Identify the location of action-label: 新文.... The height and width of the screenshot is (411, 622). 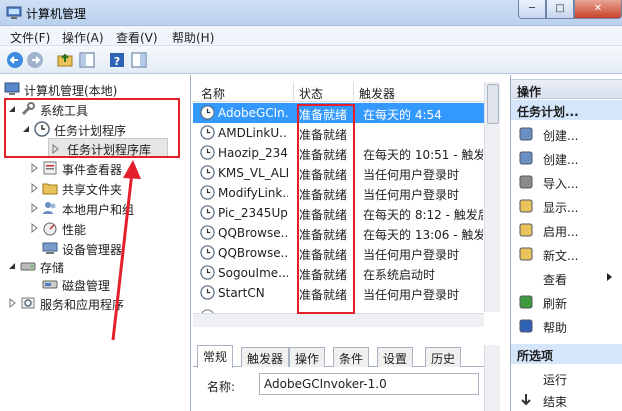
(561, 256).